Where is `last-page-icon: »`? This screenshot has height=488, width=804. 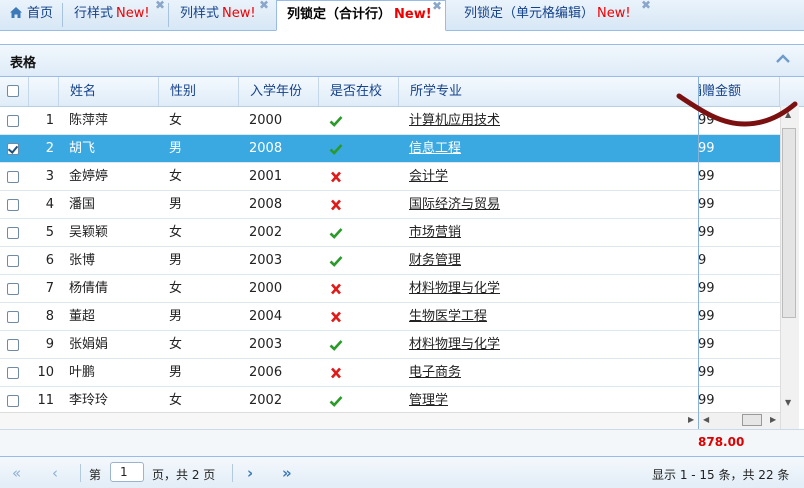 last-page-icon: » is located at coordinates (287, 473).